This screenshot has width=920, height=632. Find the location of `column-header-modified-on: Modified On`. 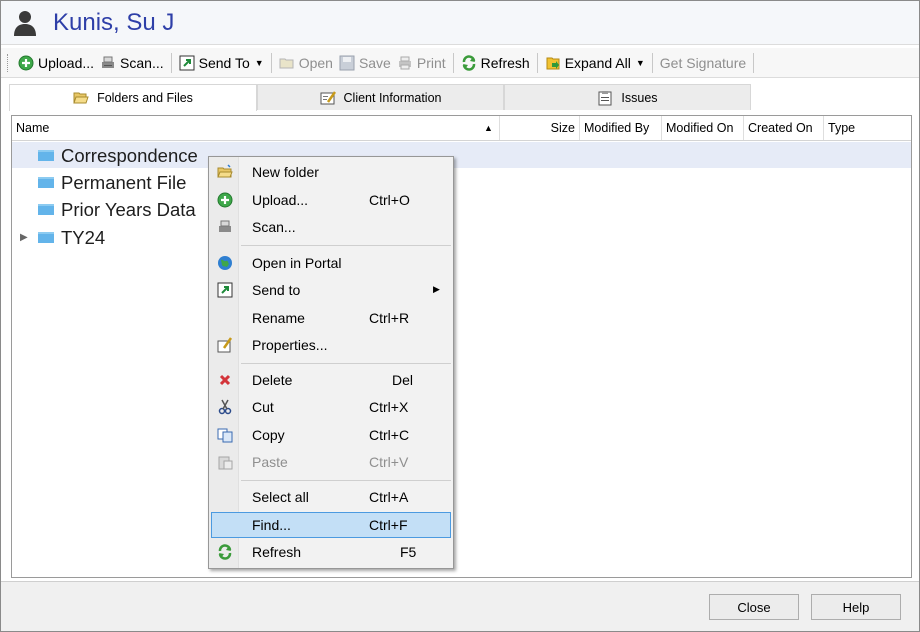

column-header-modified-on: Modified On is located at coordinates (703, 128).